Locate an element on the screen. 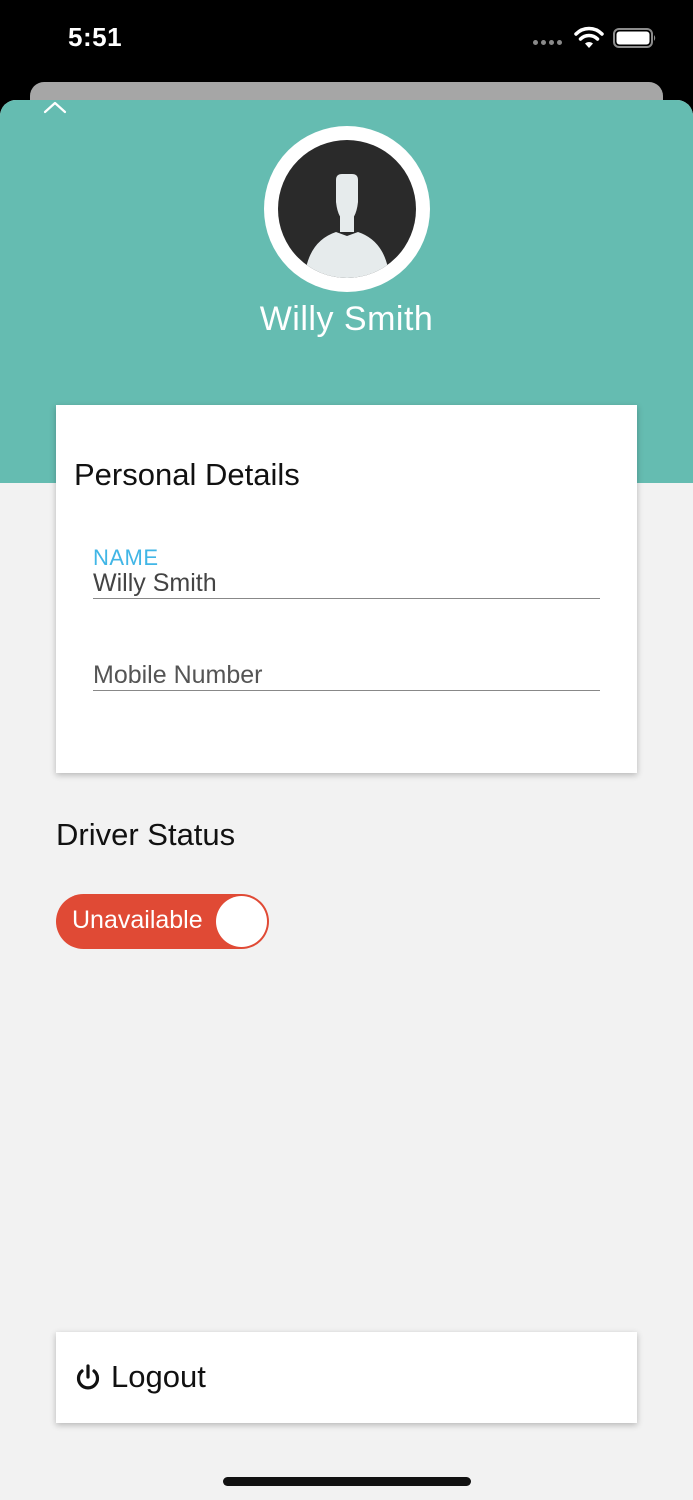 This screenshot has height=1500, width=693. power-icon is located at coordinates (88, 1377).